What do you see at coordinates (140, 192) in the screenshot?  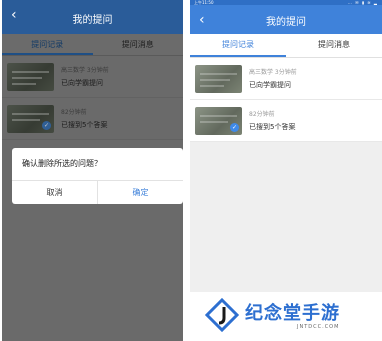 I see `confirm-button: 确定` at bounding box center [140, 192].